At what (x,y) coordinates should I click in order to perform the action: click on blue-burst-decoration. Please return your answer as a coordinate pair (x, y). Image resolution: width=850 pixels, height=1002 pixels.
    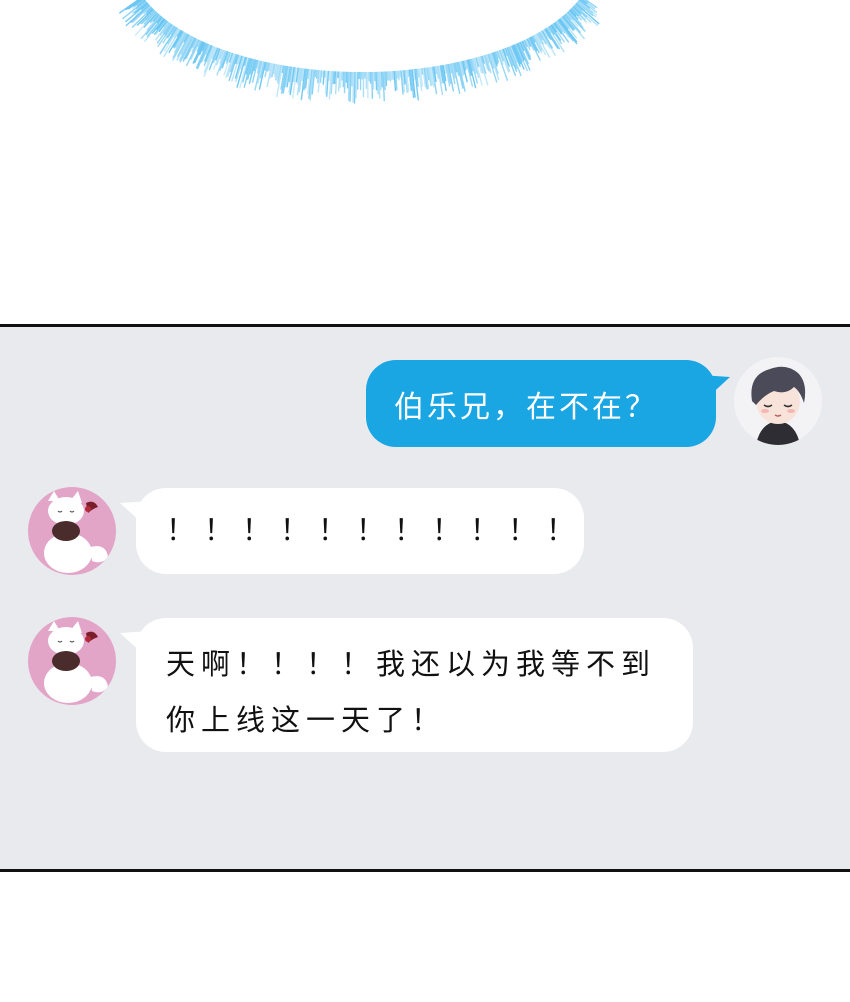
    Looking at the image, I should click on (359, 52).